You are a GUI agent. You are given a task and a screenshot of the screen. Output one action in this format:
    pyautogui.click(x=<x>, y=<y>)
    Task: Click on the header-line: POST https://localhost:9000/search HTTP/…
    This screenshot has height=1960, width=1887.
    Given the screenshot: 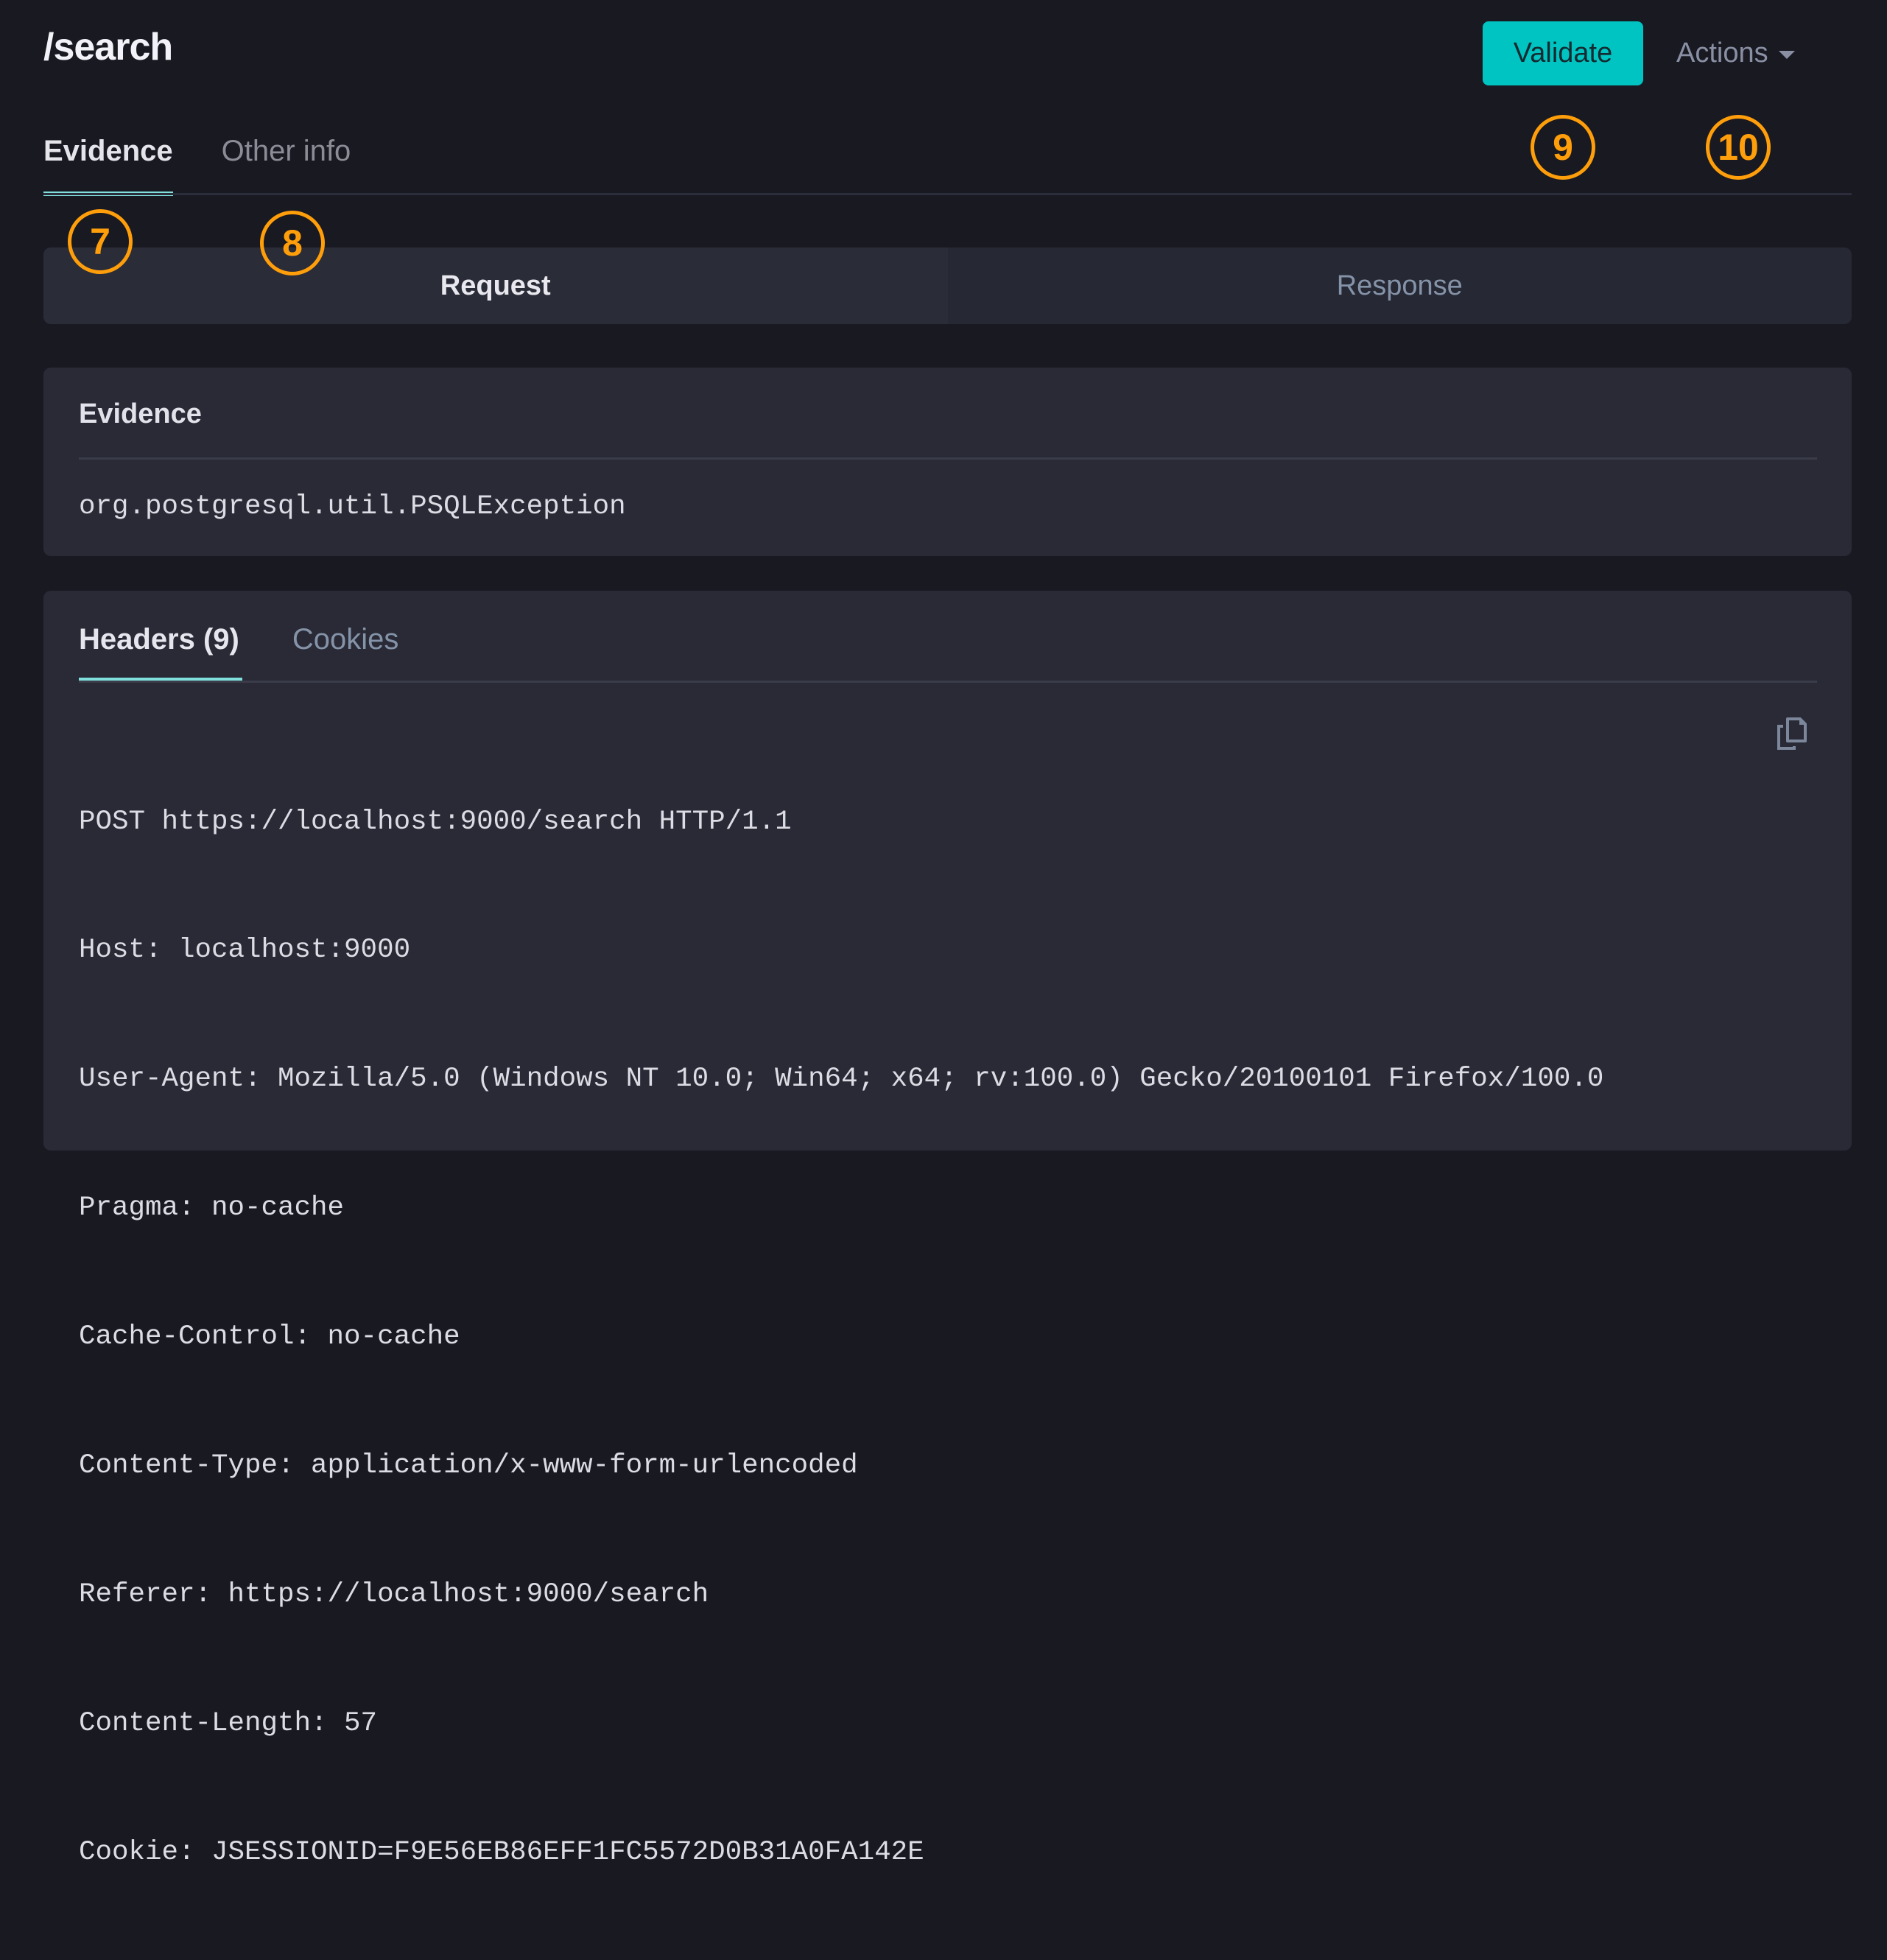 What is the action you would take?
    pyautogui.click(x=435, y=821)
    